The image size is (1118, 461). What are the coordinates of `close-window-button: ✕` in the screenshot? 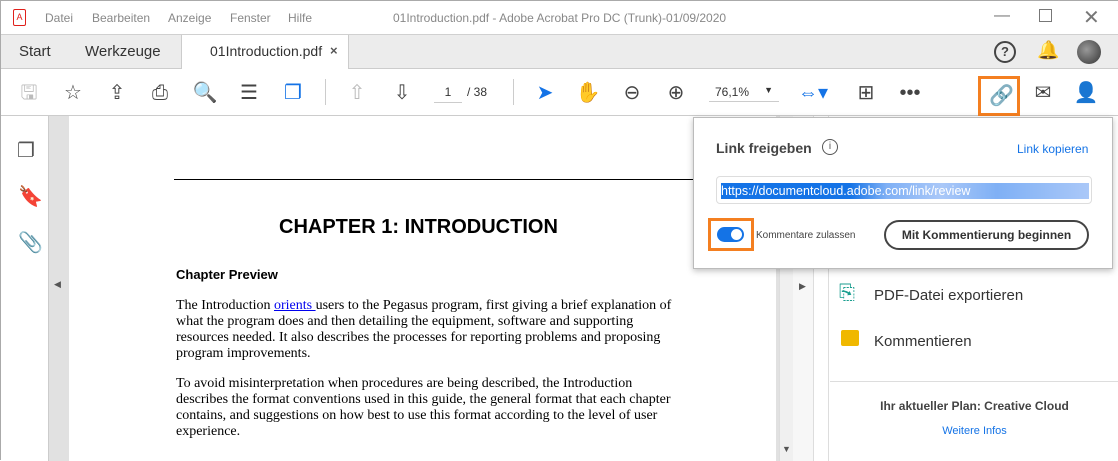 It's located at (1091, 17).